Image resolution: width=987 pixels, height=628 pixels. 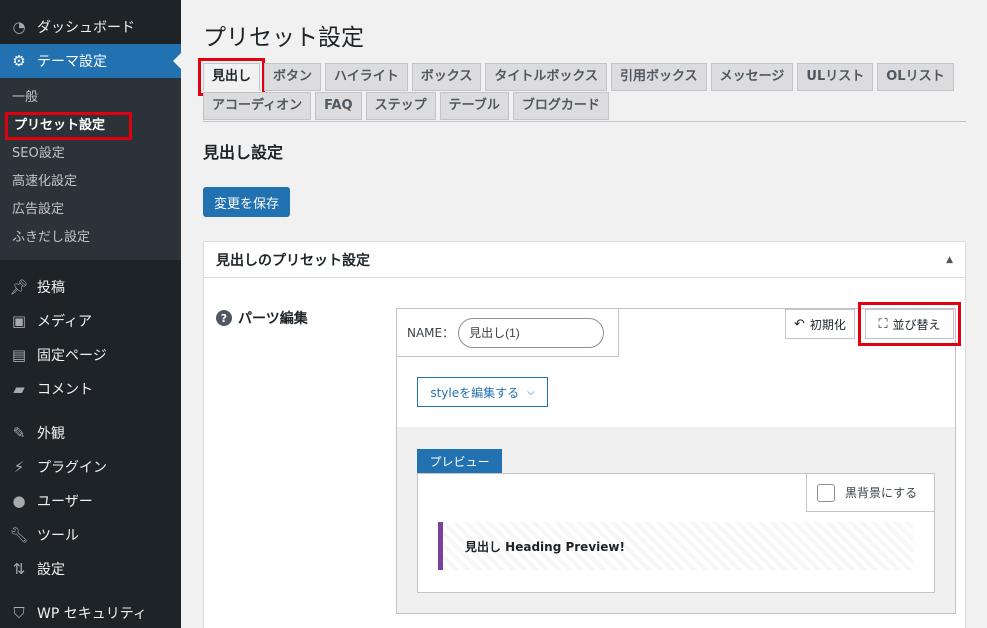 I want to click on sidebar-item-label: 固定ページ, so click(x=72, y=356).